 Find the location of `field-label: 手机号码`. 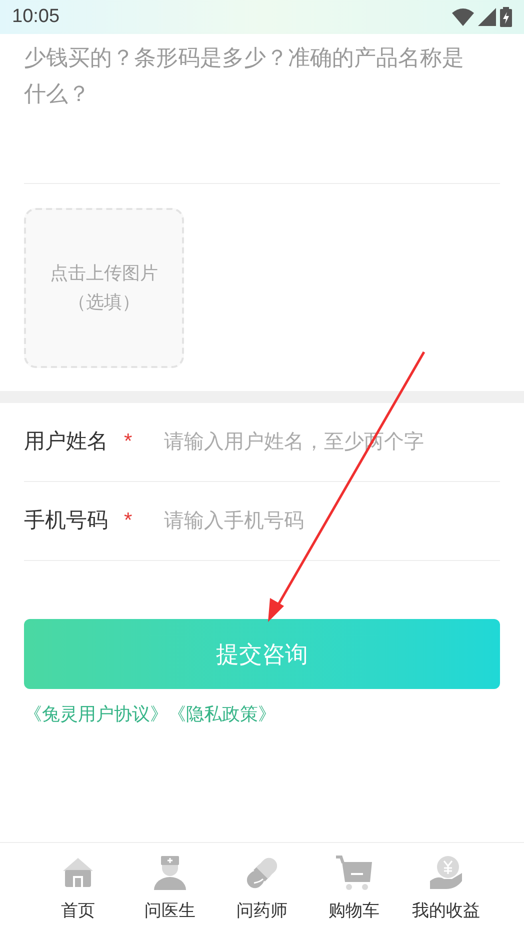

field-label: 手机号码 is located at coordinates (66, 521).